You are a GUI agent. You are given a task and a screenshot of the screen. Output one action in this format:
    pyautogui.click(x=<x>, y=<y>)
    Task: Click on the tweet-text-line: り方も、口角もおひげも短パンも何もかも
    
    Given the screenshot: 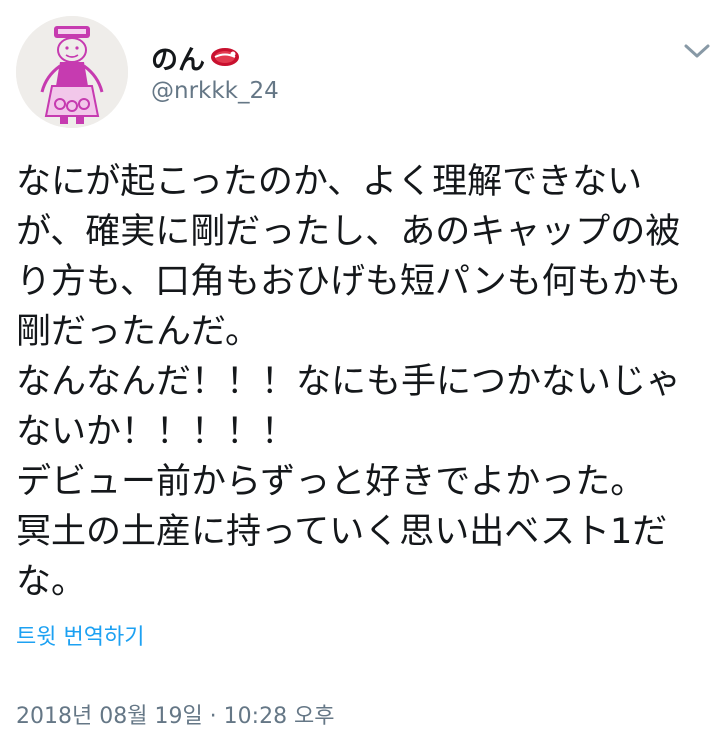 What is the action you would take?
    pyautogui.click(x=349, y=282)
    